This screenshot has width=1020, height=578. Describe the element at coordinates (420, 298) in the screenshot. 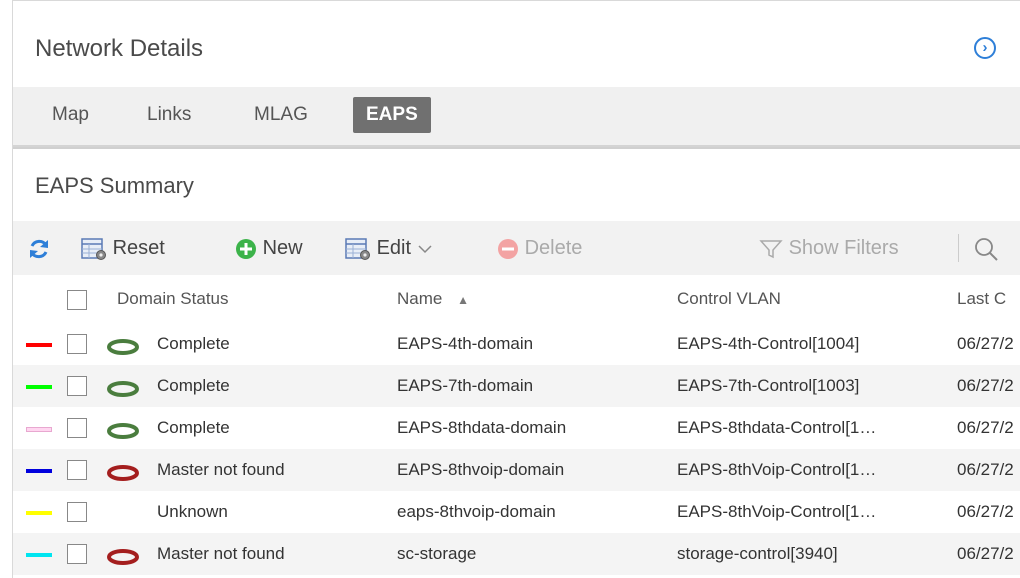

I see `column-name-label: Name` at that location.